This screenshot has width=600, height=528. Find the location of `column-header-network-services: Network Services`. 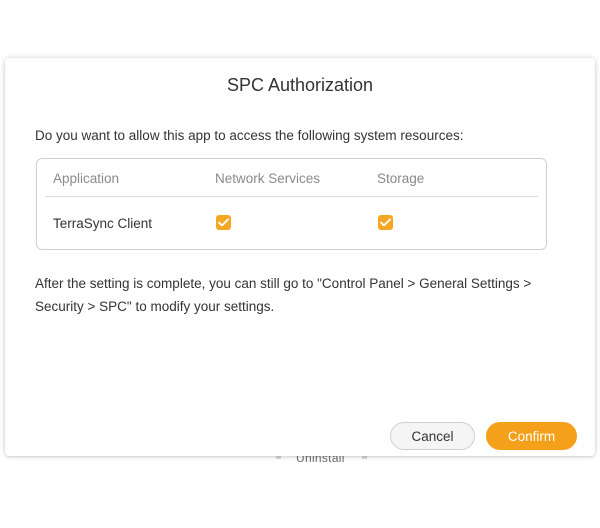

column-header-network-services: Network Services is located at coordinates (268, 178).